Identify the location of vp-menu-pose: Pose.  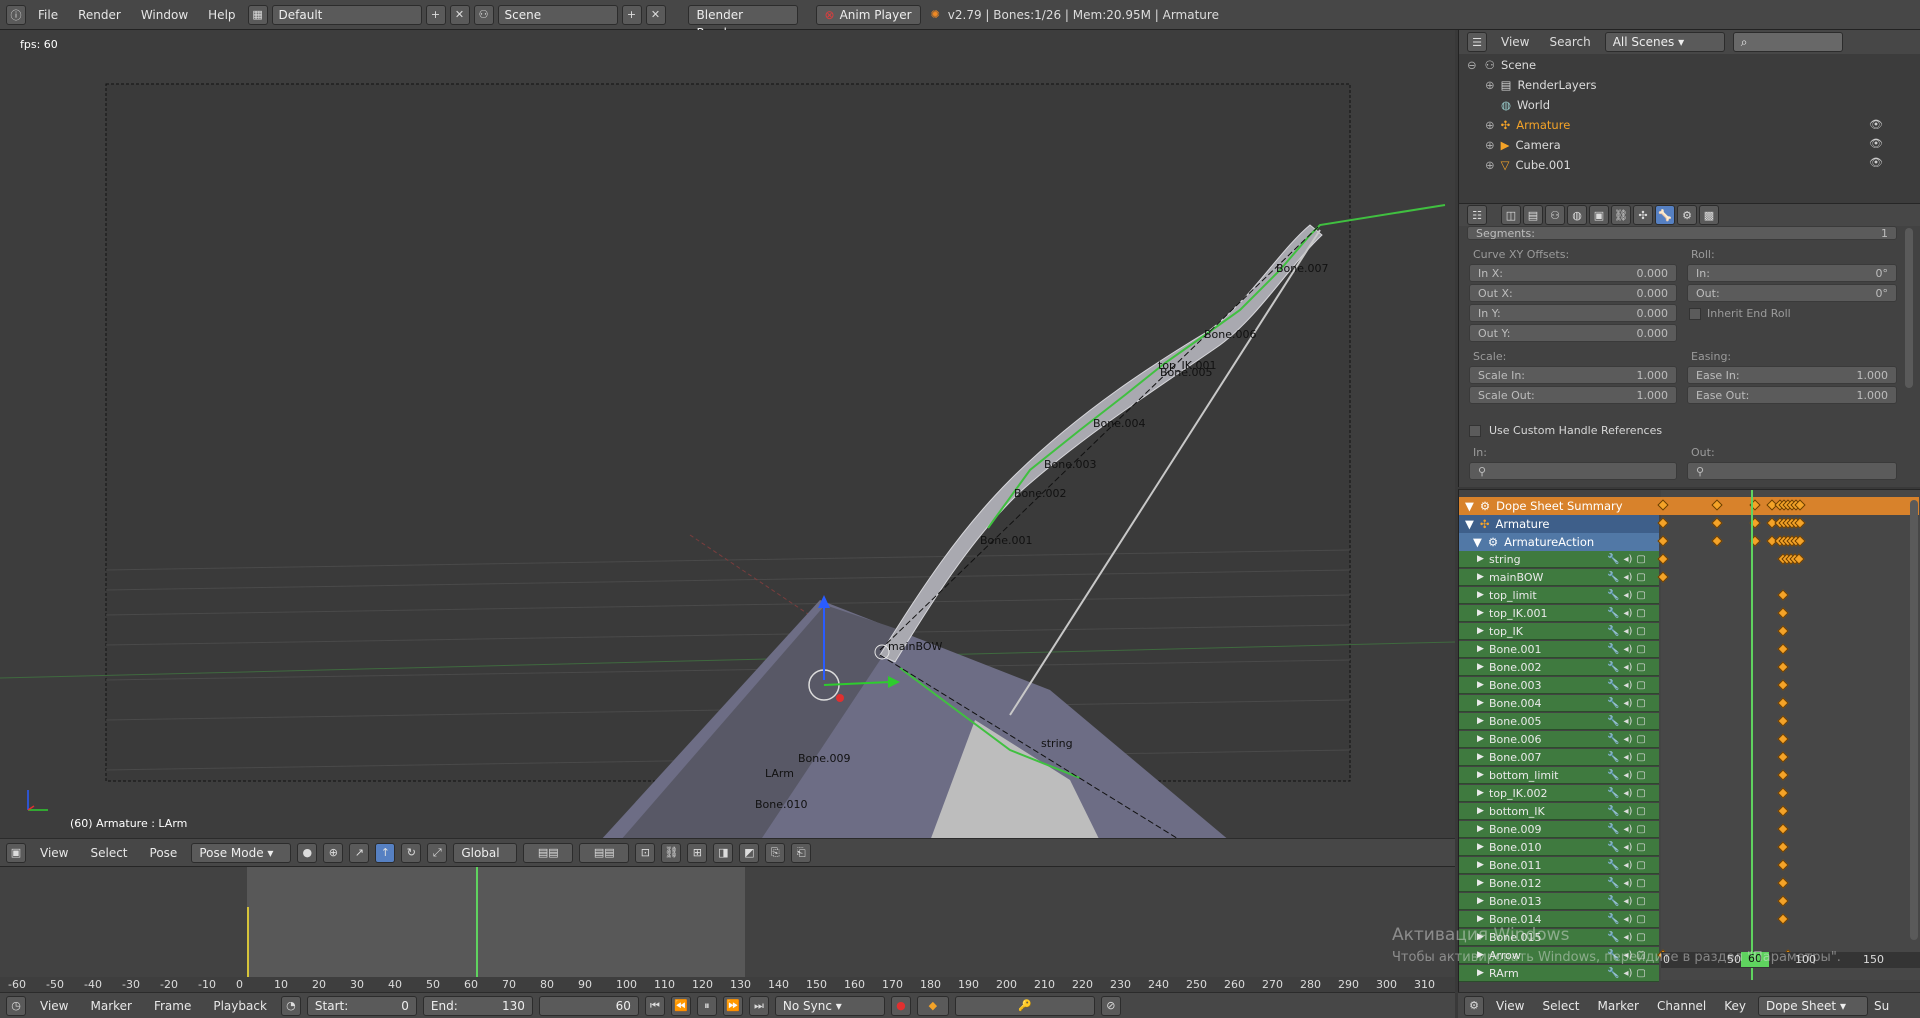
(164, 853).